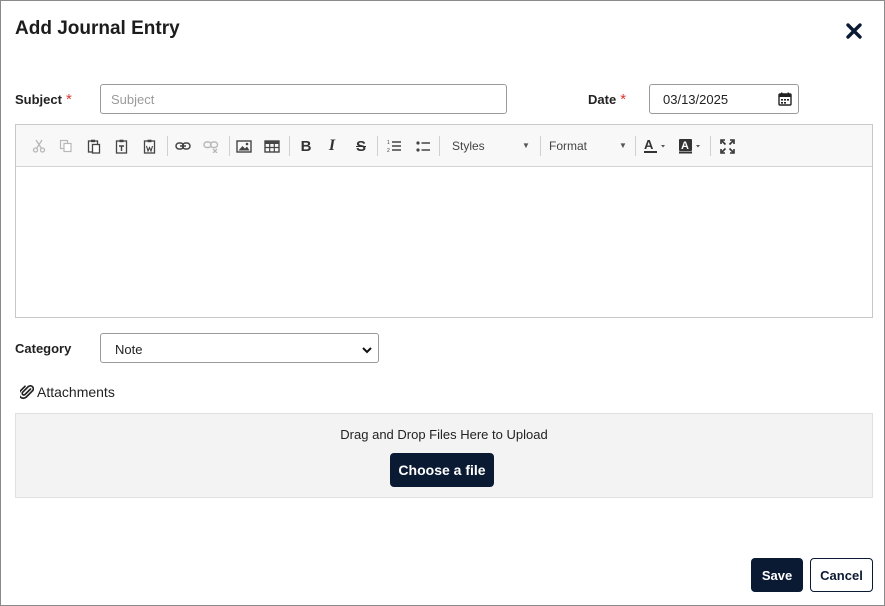  What do you see at coordinates (492, 146) in the screenshot?
I see `styles-dropdown: Styles ▼` at bounding box center [492, 146].